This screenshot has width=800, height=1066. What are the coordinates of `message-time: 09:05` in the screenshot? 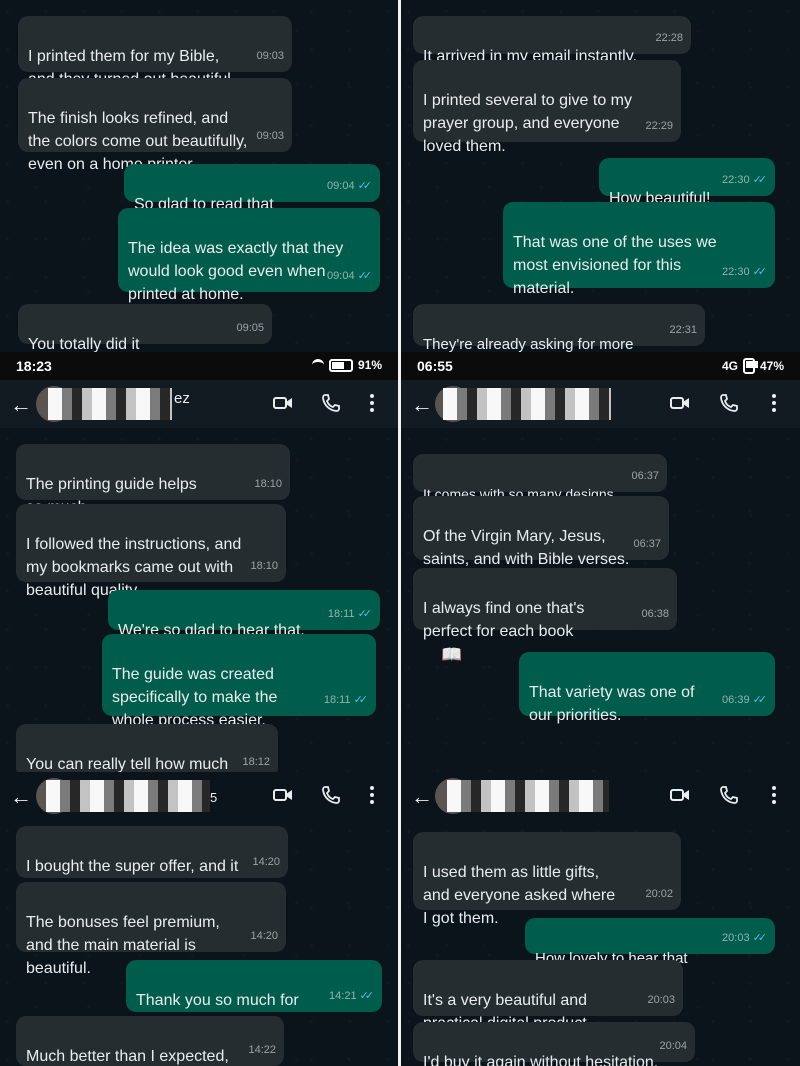 It's located at (250, 328).